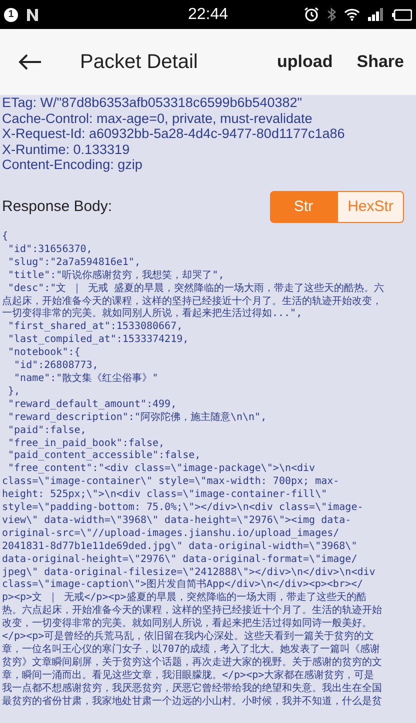 The image size is (416, 723). What do you see at coordinates (92, 405) in the screenshot?
I see `code-line: "reward_default_amount":499,` at bounding box center [92, 405].